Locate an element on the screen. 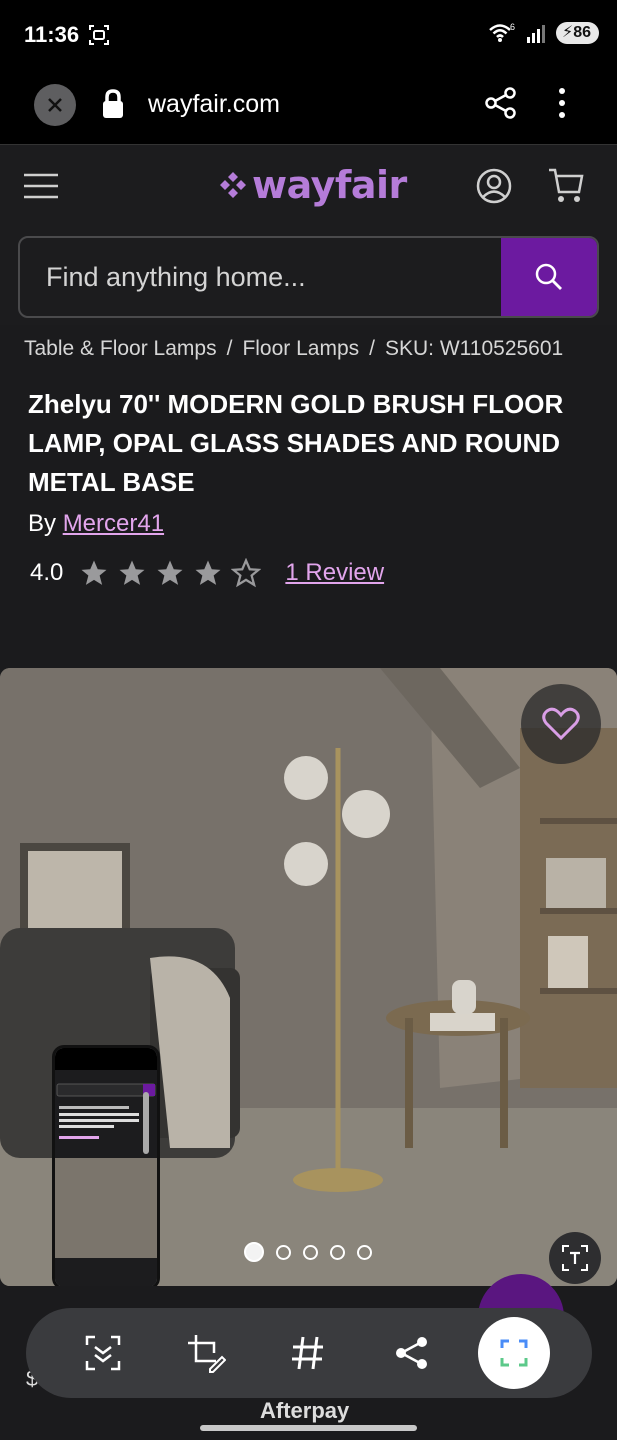 This screenshot has height=1440, width=617. text-scan-icon is located at coordinates (575, 1258).